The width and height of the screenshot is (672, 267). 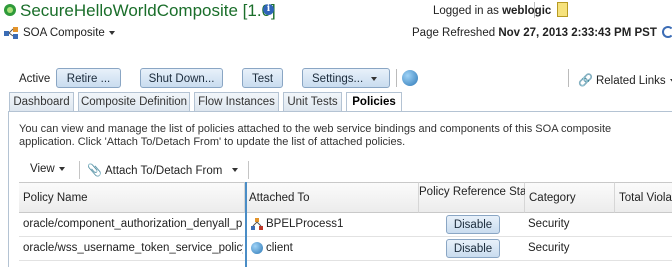 What do you see at coordinates (410, 78) in the screenshot?
I see `web-service-globe-icon` at bounding box center [410, 78].